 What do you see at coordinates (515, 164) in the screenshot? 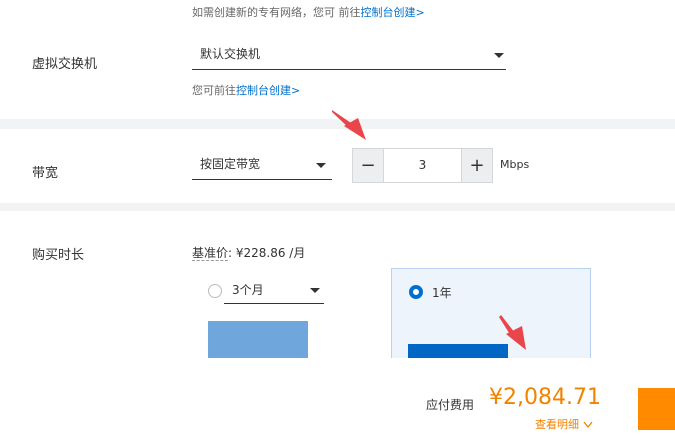
I see `bandwidth-unit: Mbps` at bounding box center [515, 164].